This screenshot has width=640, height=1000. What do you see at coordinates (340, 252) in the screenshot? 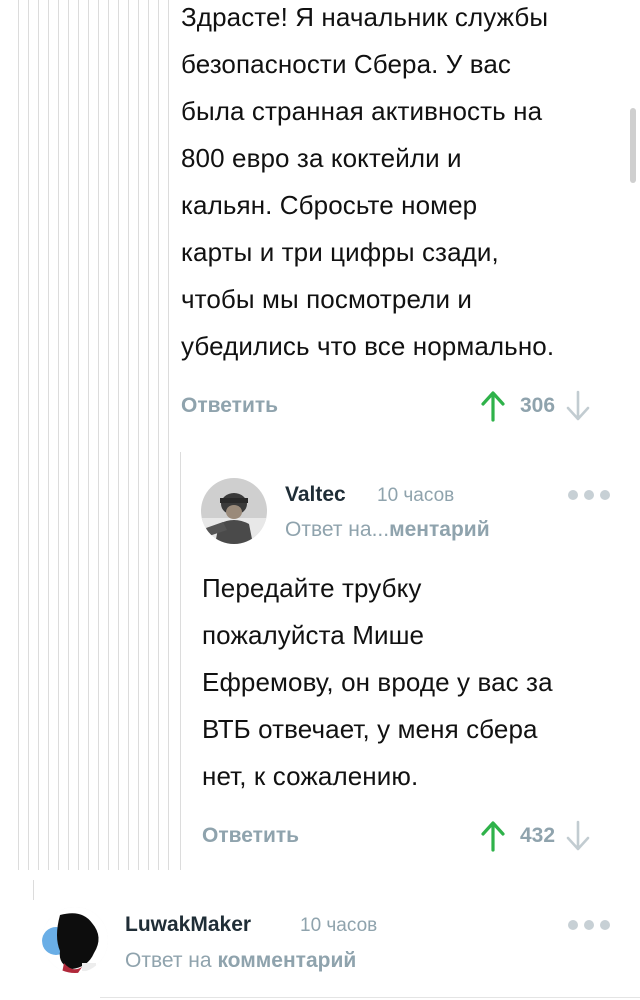
I see `comment-line: карты и три цифры сзади,` at bounding box center [340, 252].